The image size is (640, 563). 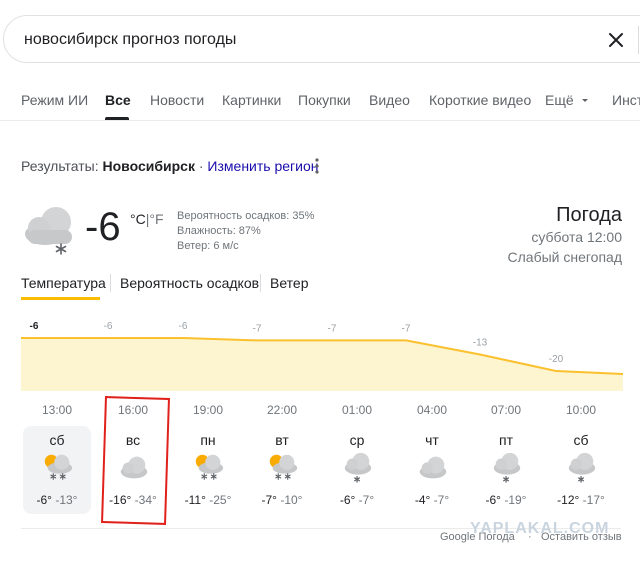 I want to click on day-low: -10°, so click(x=291, y=500).